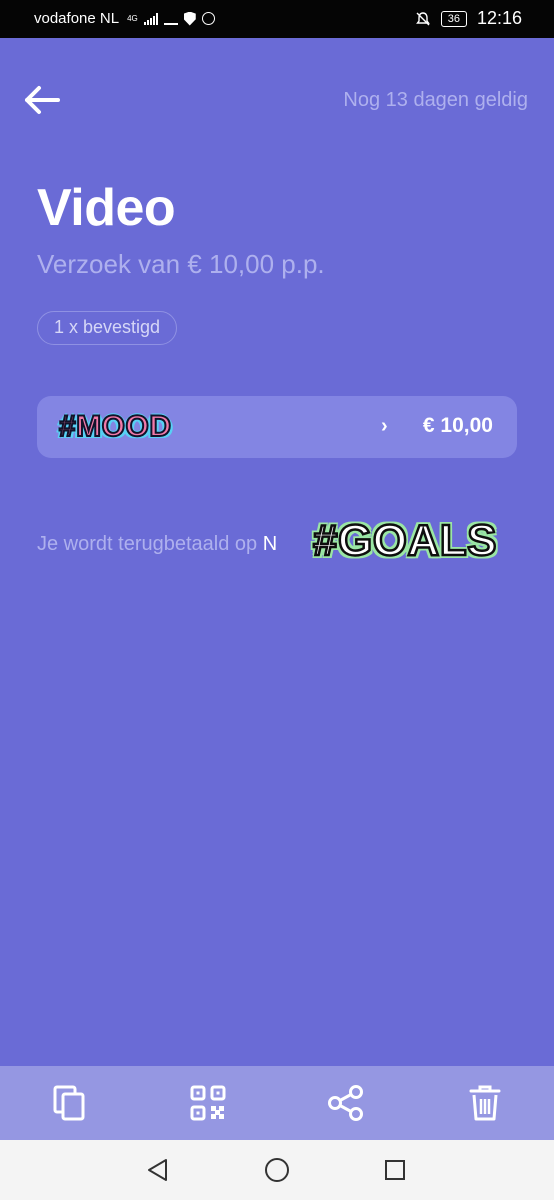 The image size is (554, 1200). I want to click on share-button, so click(346, 1103).